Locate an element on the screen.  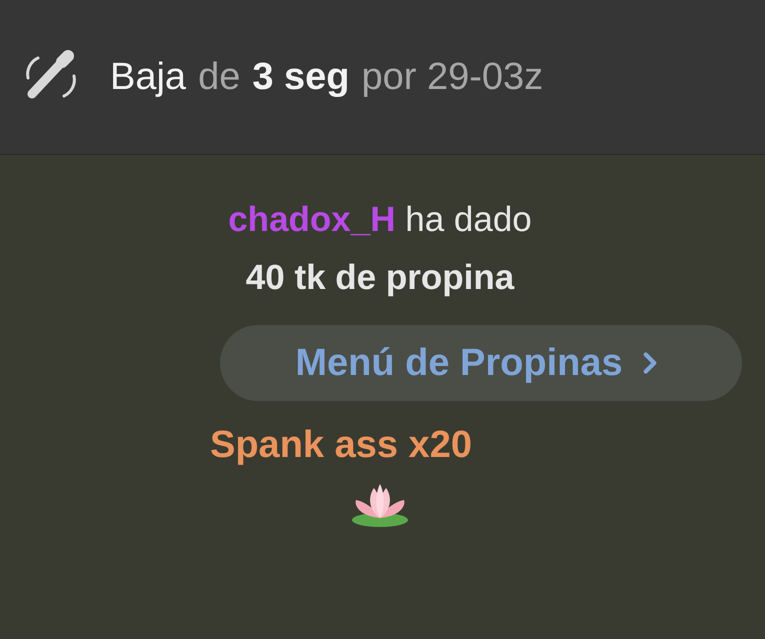
tip-menu-button: Menú de Propinas is located at coordinates (481, 363).